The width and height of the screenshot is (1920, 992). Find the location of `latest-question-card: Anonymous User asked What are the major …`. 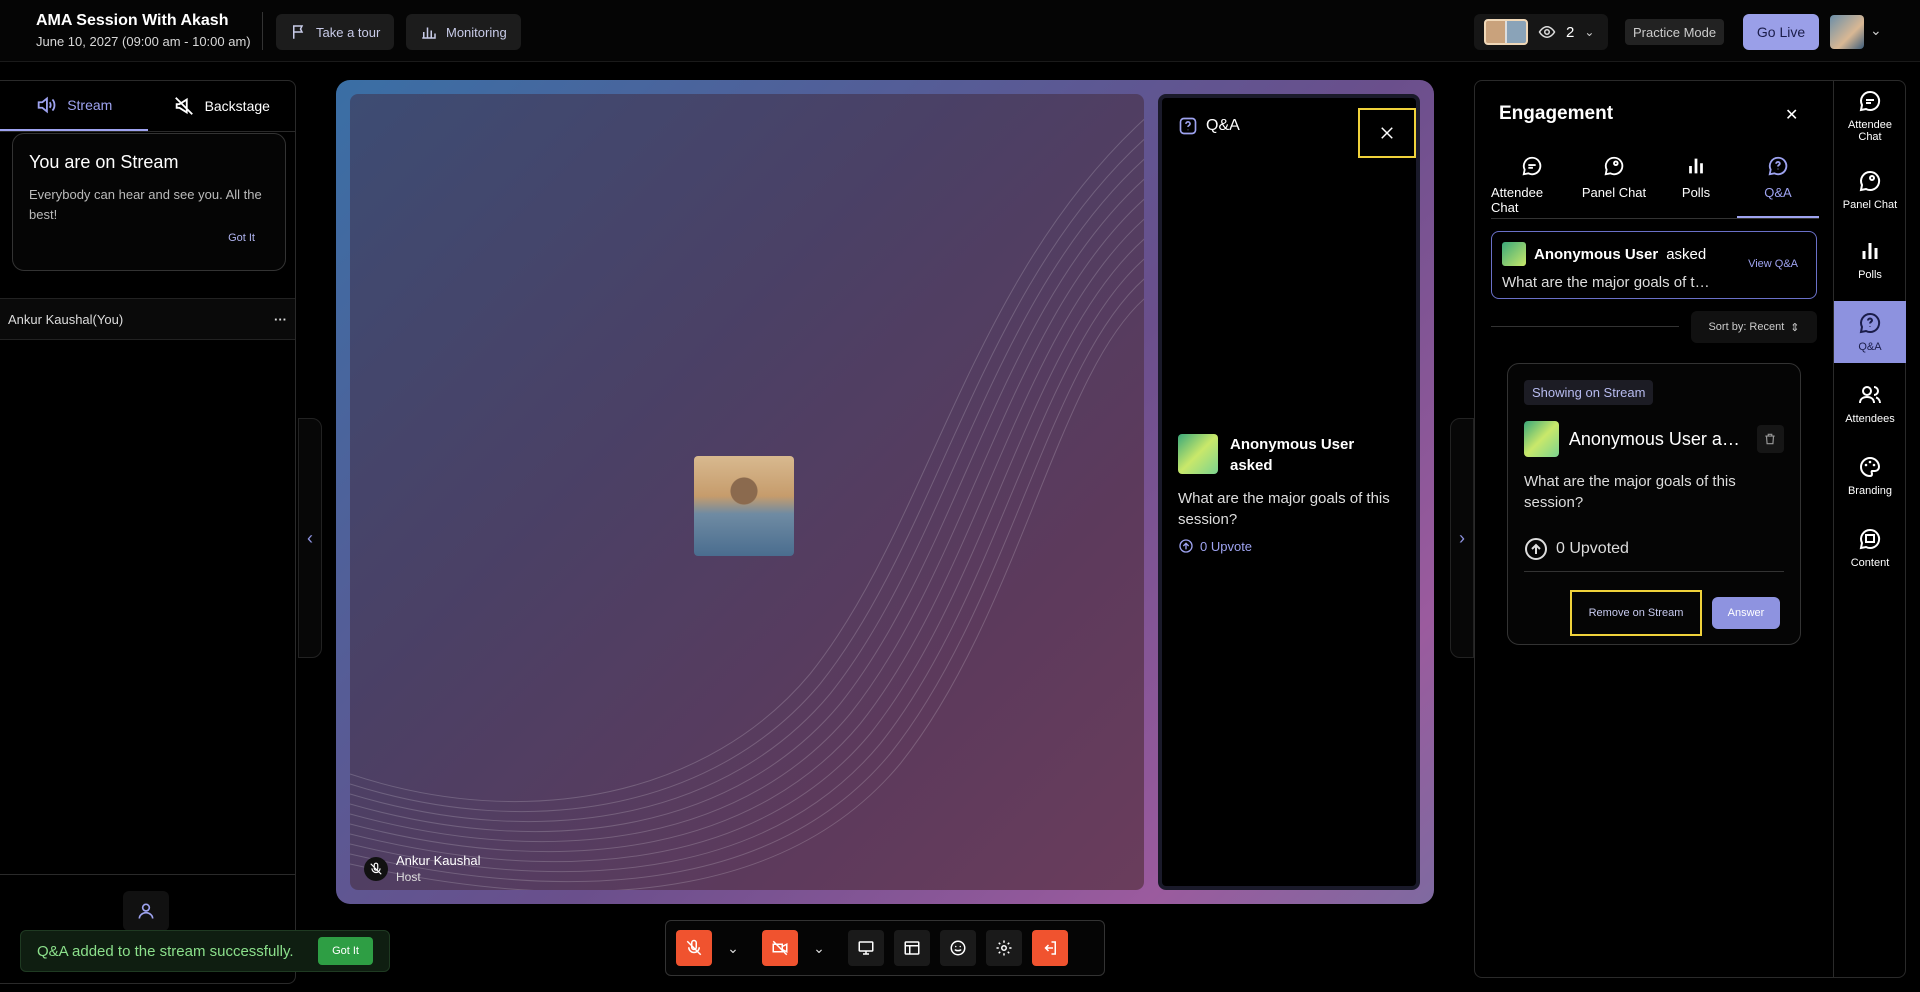

latest-question-card: Anonymous User asked What are the major … is located at coordinates (1654, 265).